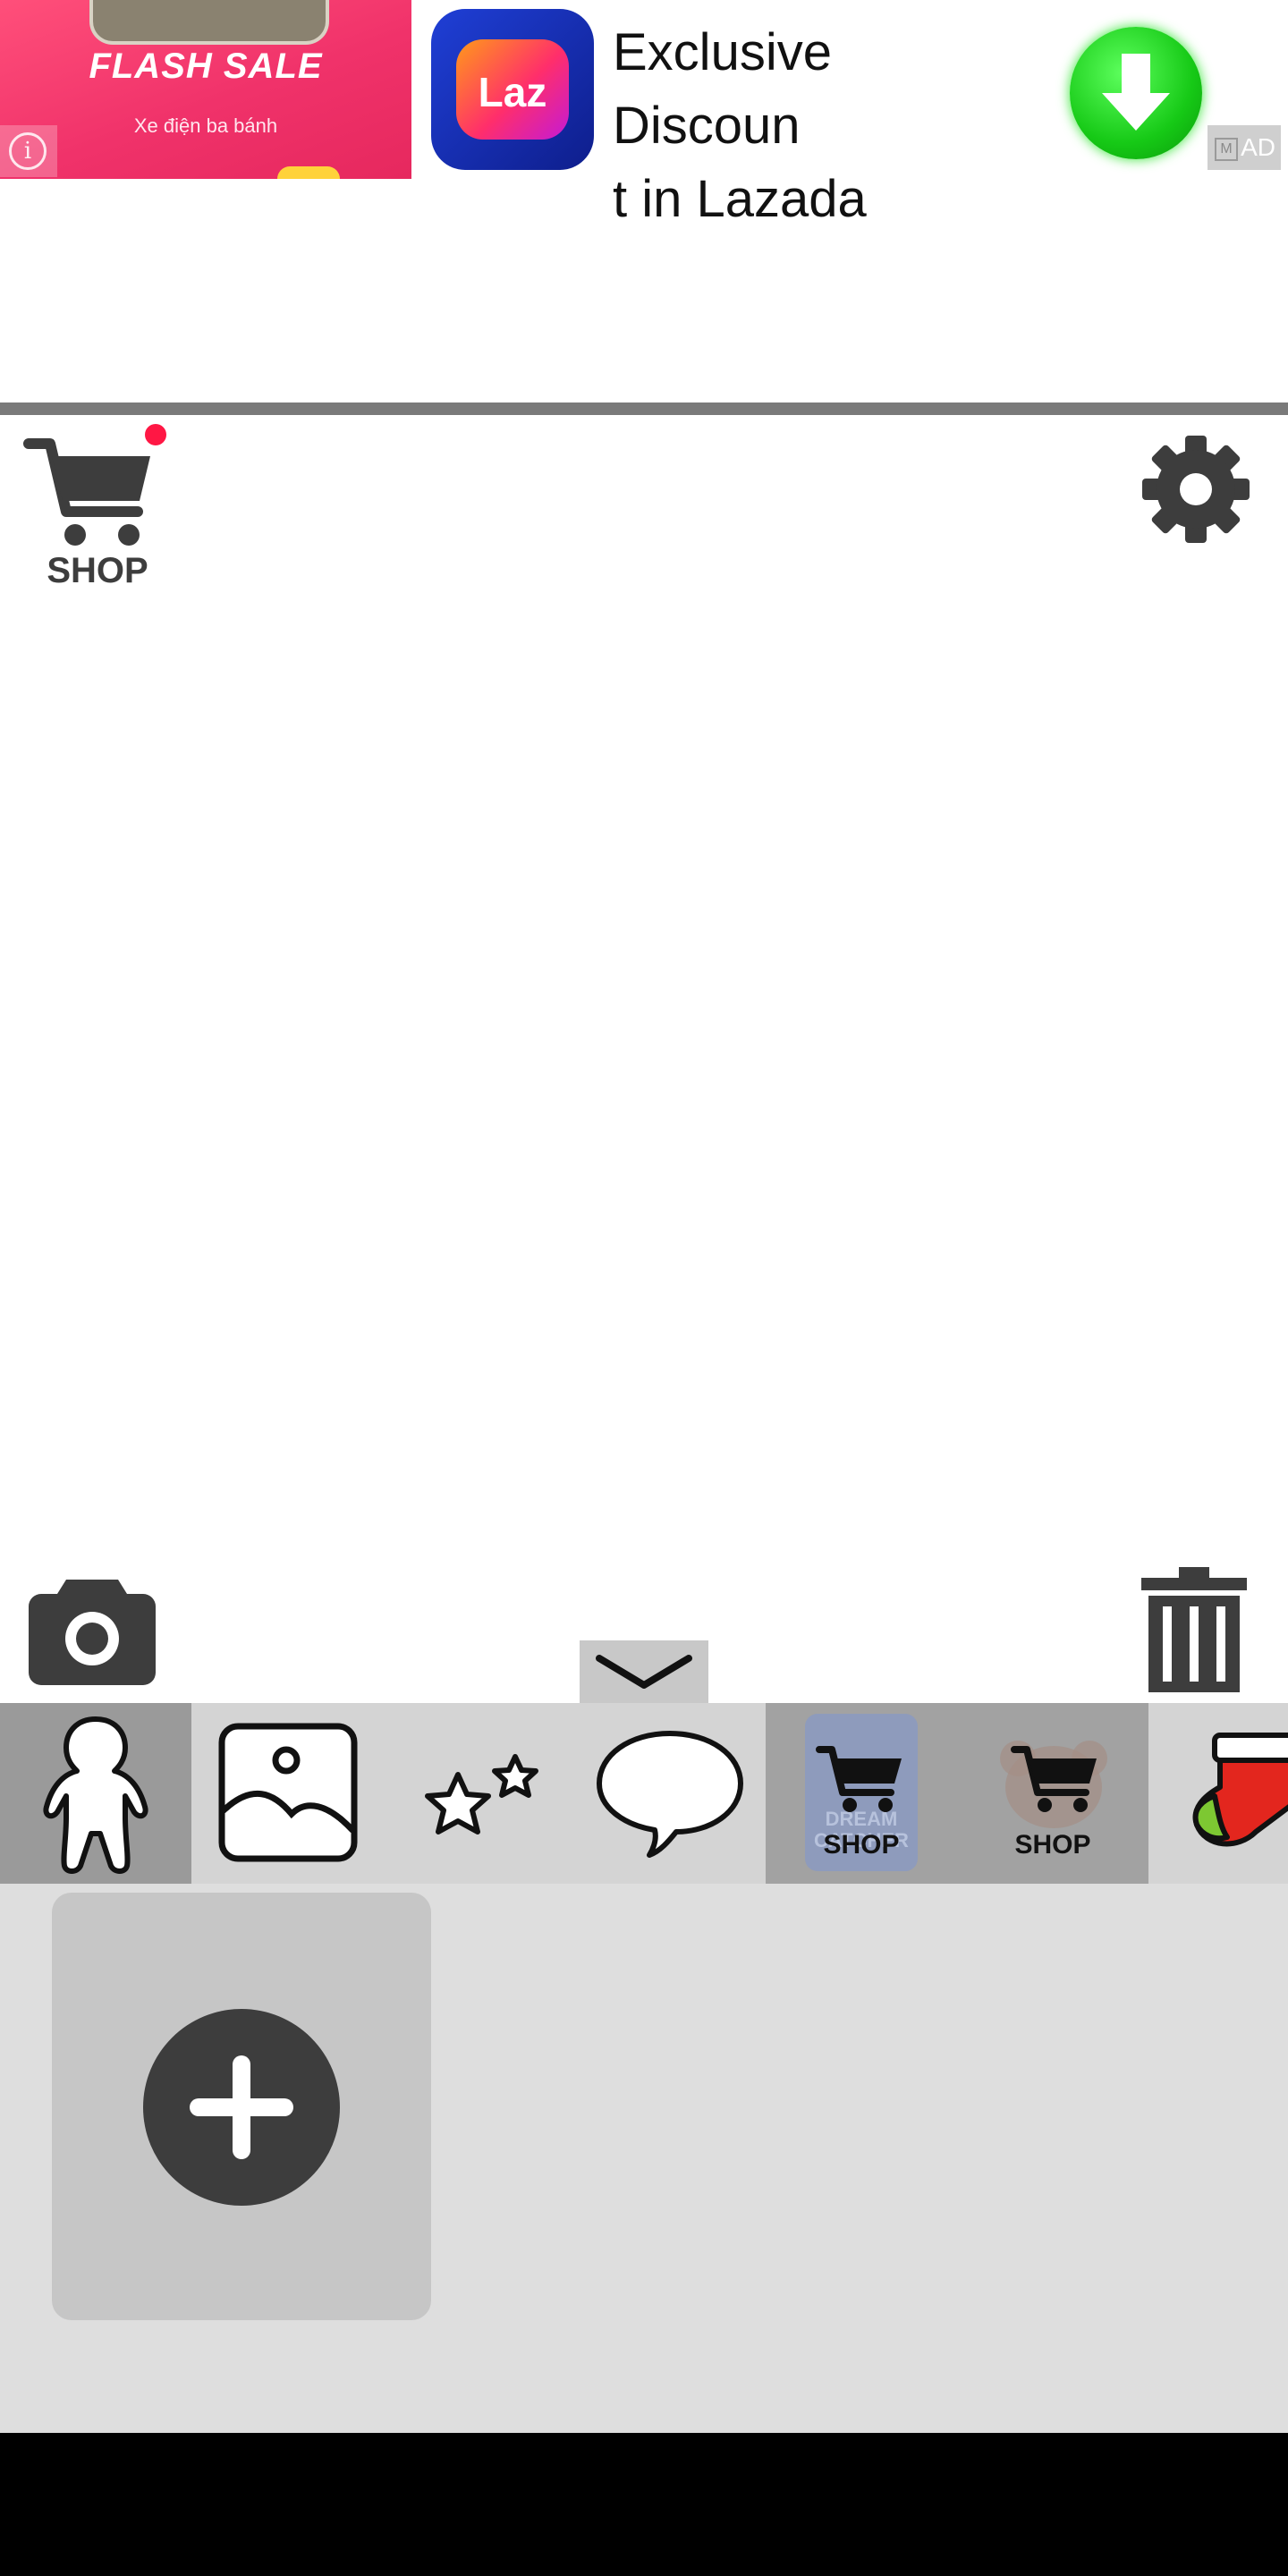 The height and width of the screenshot is (2576, 1288). Describe the element at coordinates (206, 66) in the screenshot. I see `ad-flash-sale-text: FLASH SALE` at that location.